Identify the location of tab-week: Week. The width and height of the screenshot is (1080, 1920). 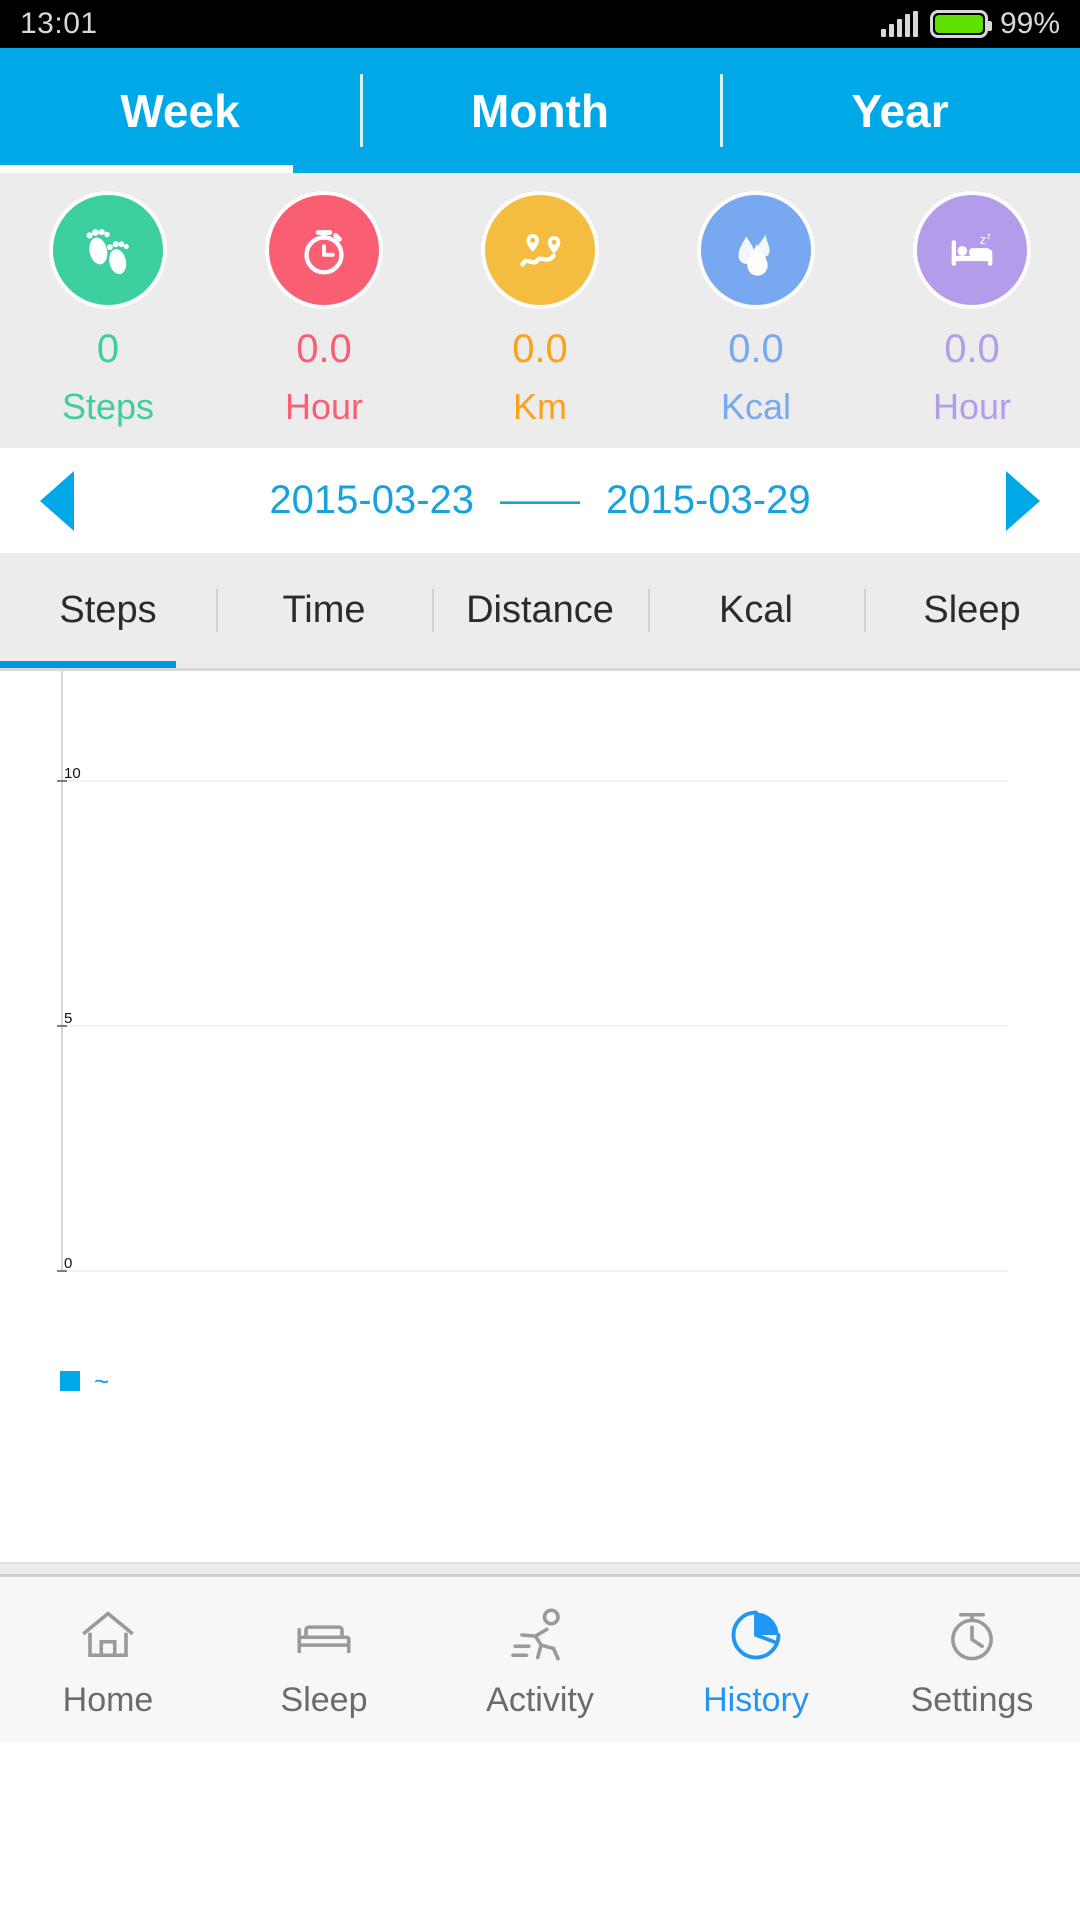
(180, 110).